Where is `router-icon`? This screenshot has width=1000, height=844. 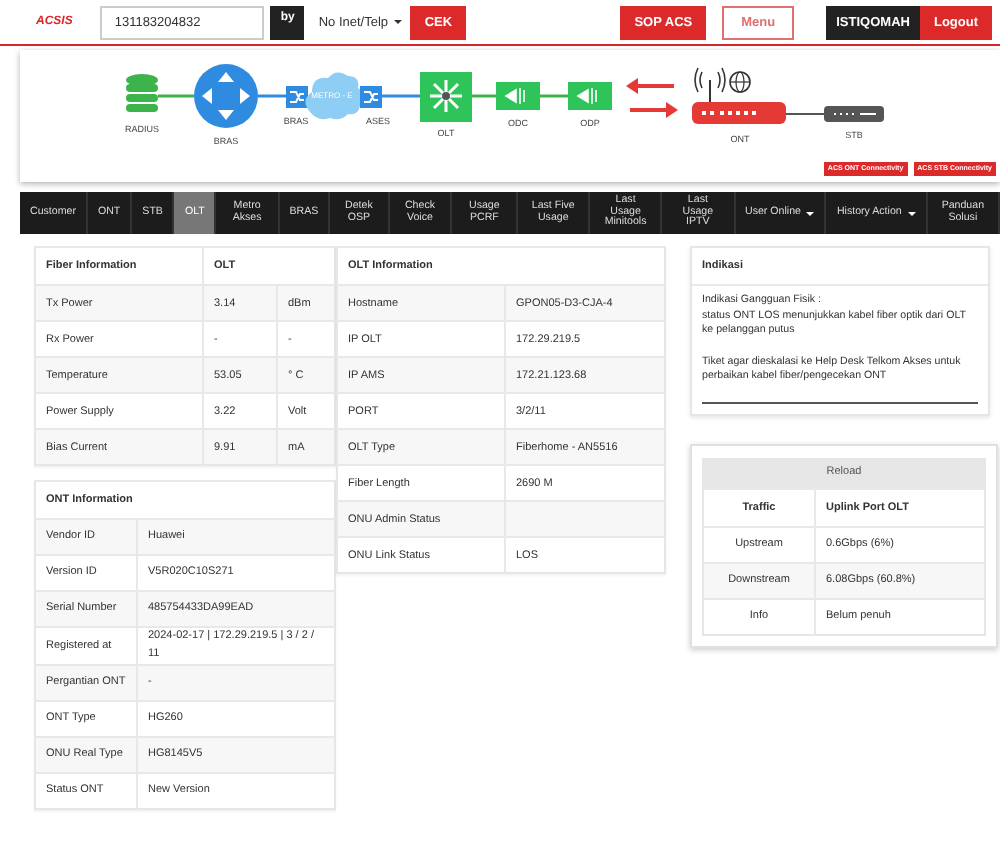 router-icon is located at coordinates (226, 96).